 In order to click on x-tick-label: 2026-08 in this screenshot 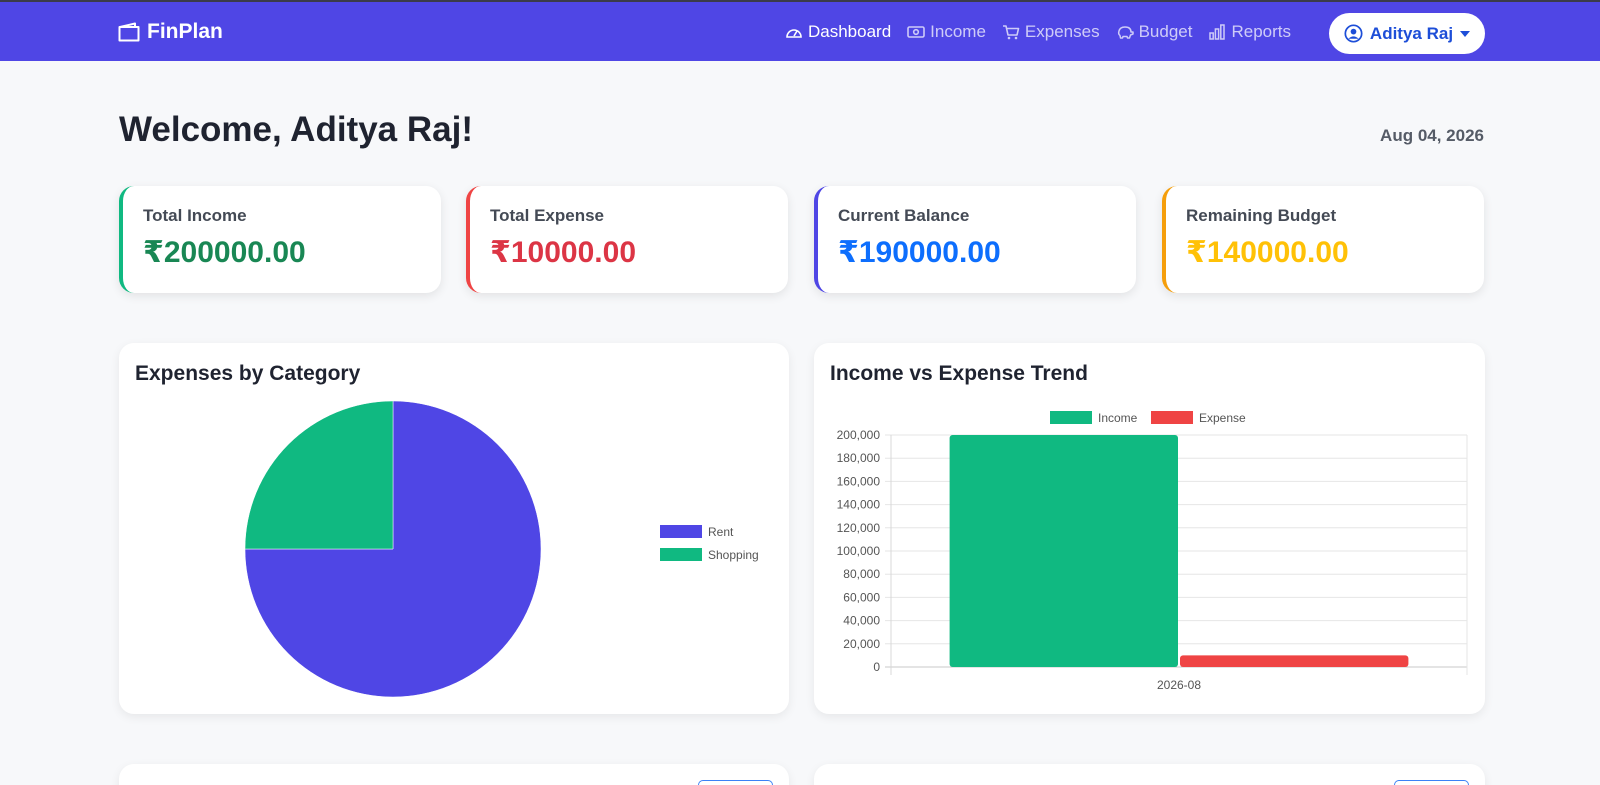, I will do `click(1179, 685)`.